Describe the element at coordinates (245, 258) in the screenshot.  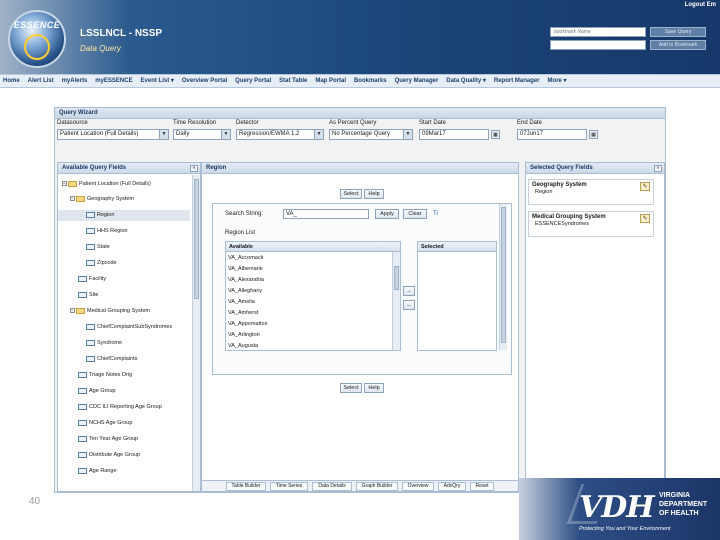
I see `list-item: VA_Accomack` at that location.